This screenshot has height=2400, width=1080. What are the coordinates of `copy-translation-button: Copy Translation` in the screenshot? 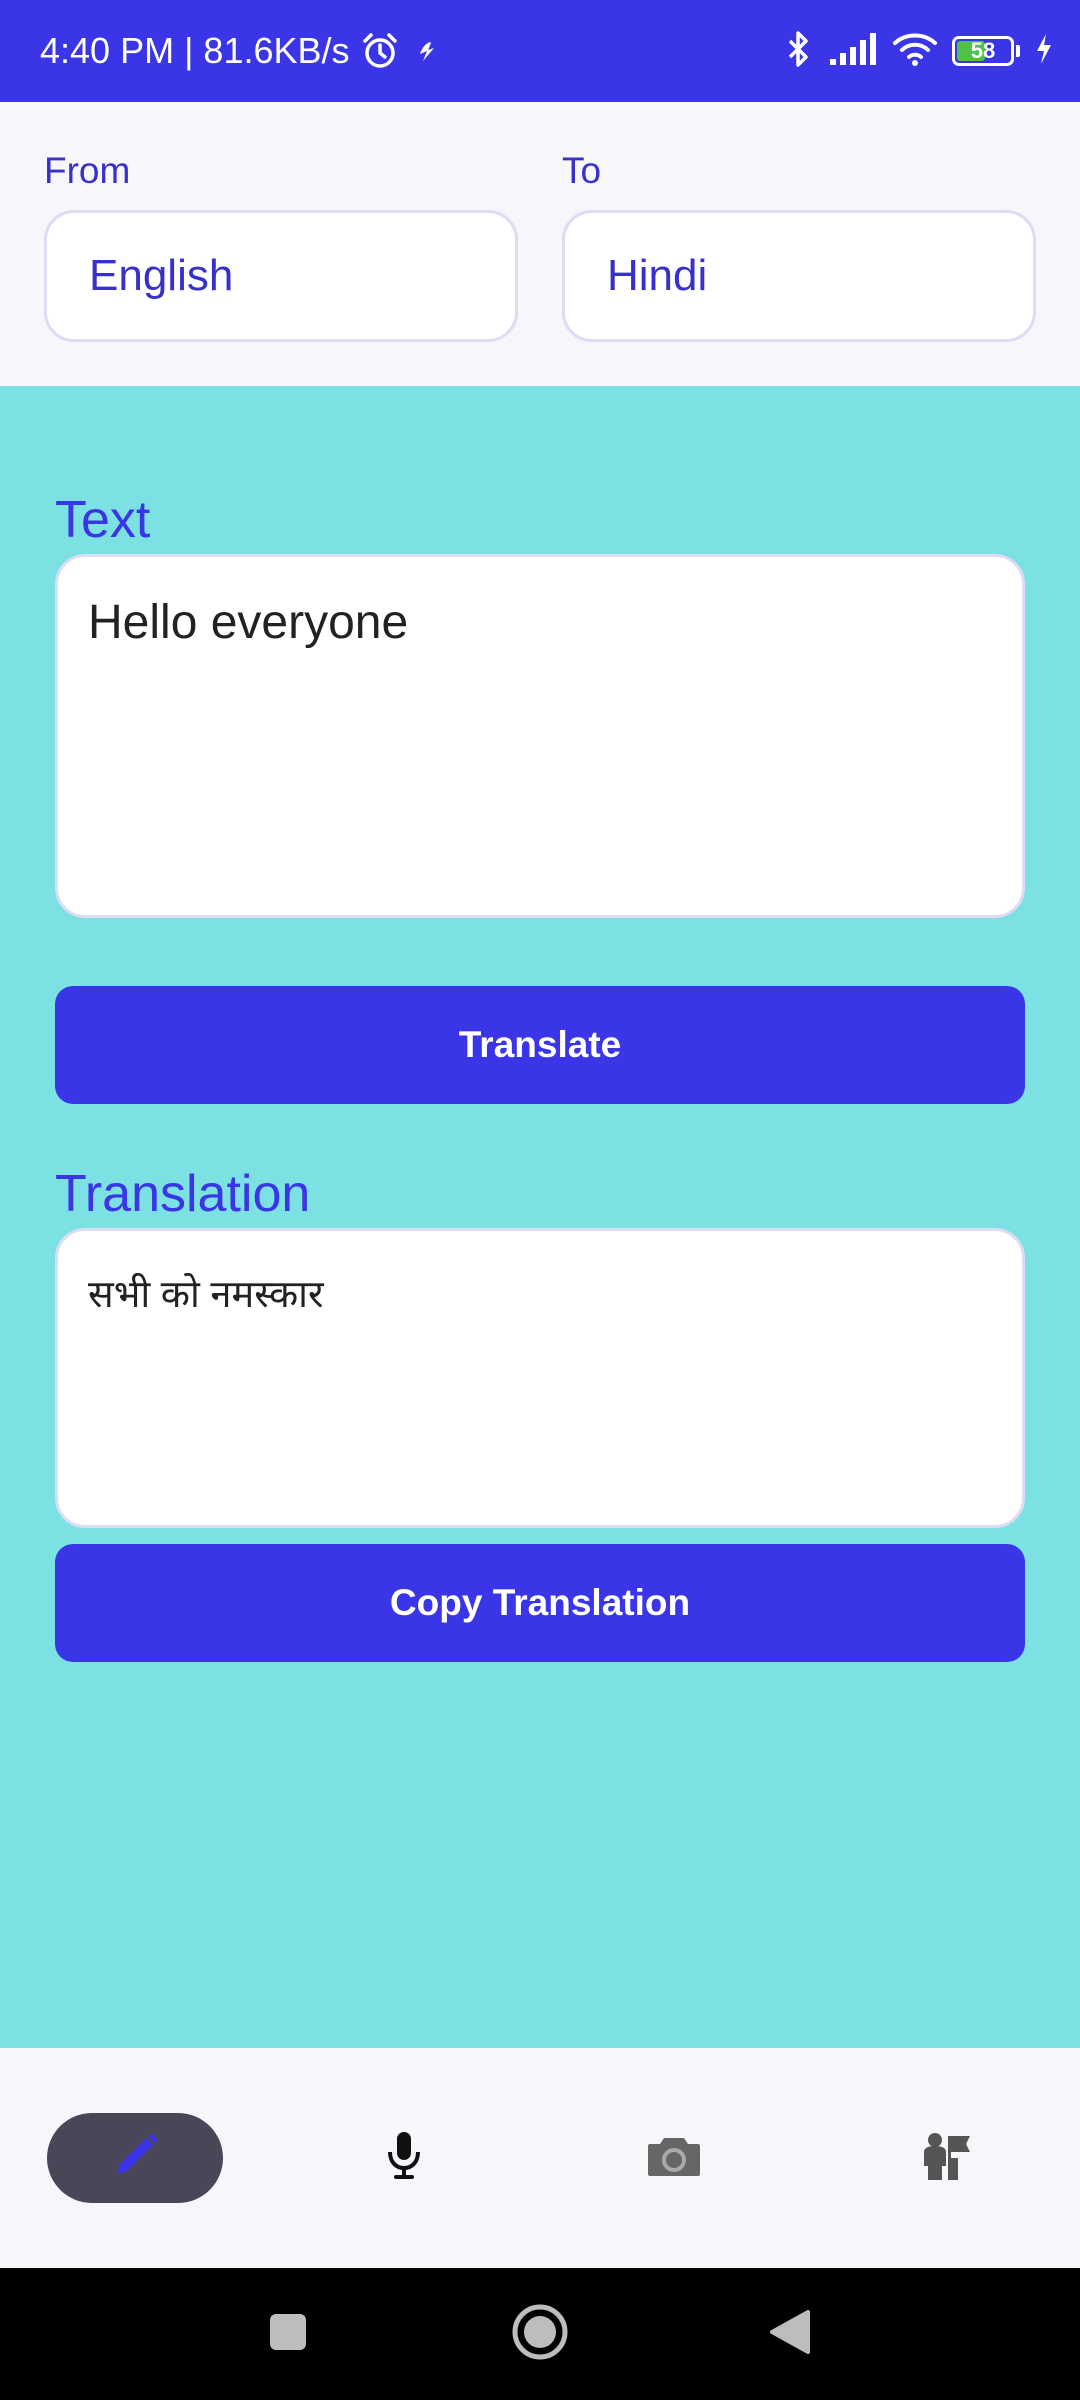 It's located at (540, 1603).